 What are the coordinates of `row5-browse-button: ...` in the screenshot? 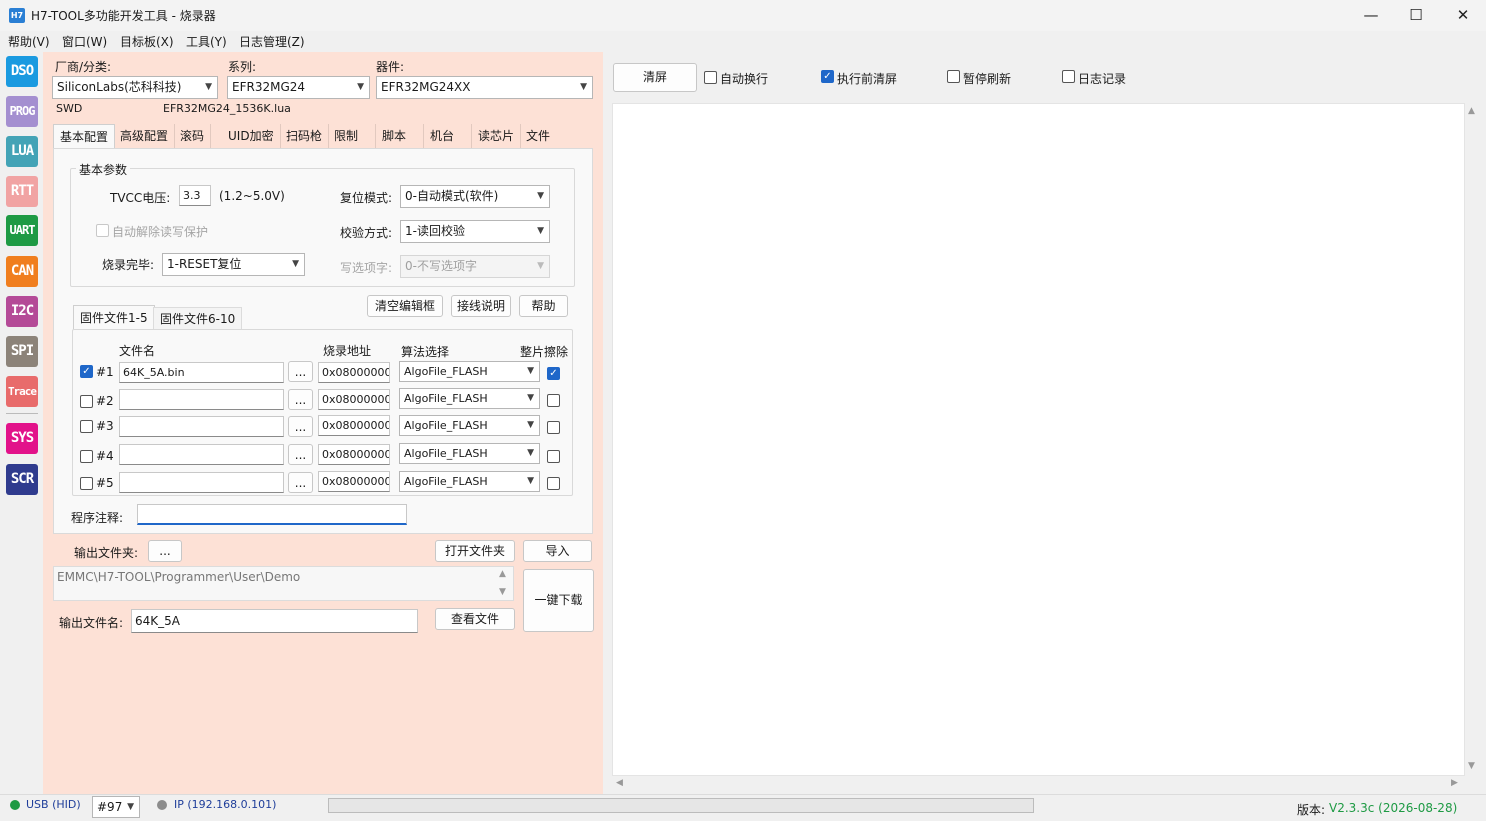 It's located at (300, 482).